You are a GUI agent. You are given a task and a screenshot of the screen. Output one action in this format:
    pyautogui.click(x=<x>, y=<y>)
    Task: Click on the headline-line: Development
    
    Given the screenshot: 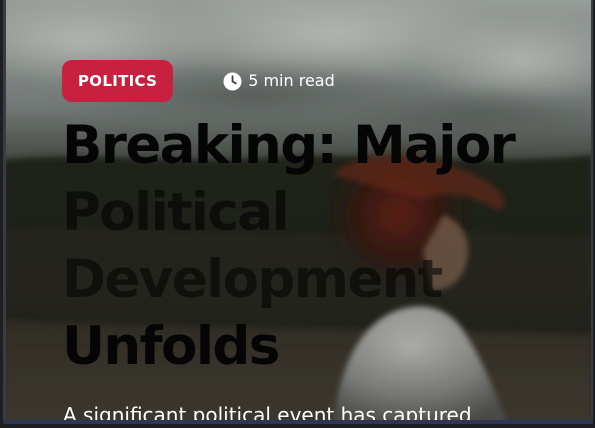 What is the action you would take?
    pyautogui.click(x=252, y=279)
    